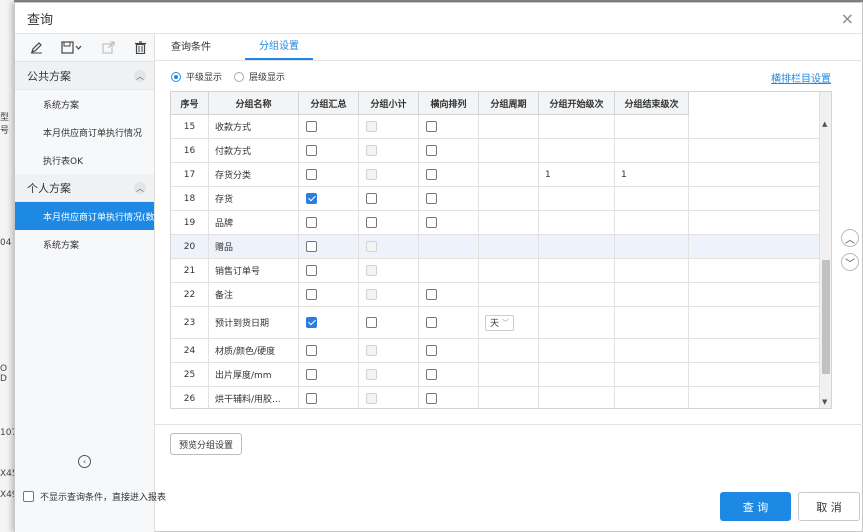  I want to click on scroll-up-icon: ▲, so click(824, 124).